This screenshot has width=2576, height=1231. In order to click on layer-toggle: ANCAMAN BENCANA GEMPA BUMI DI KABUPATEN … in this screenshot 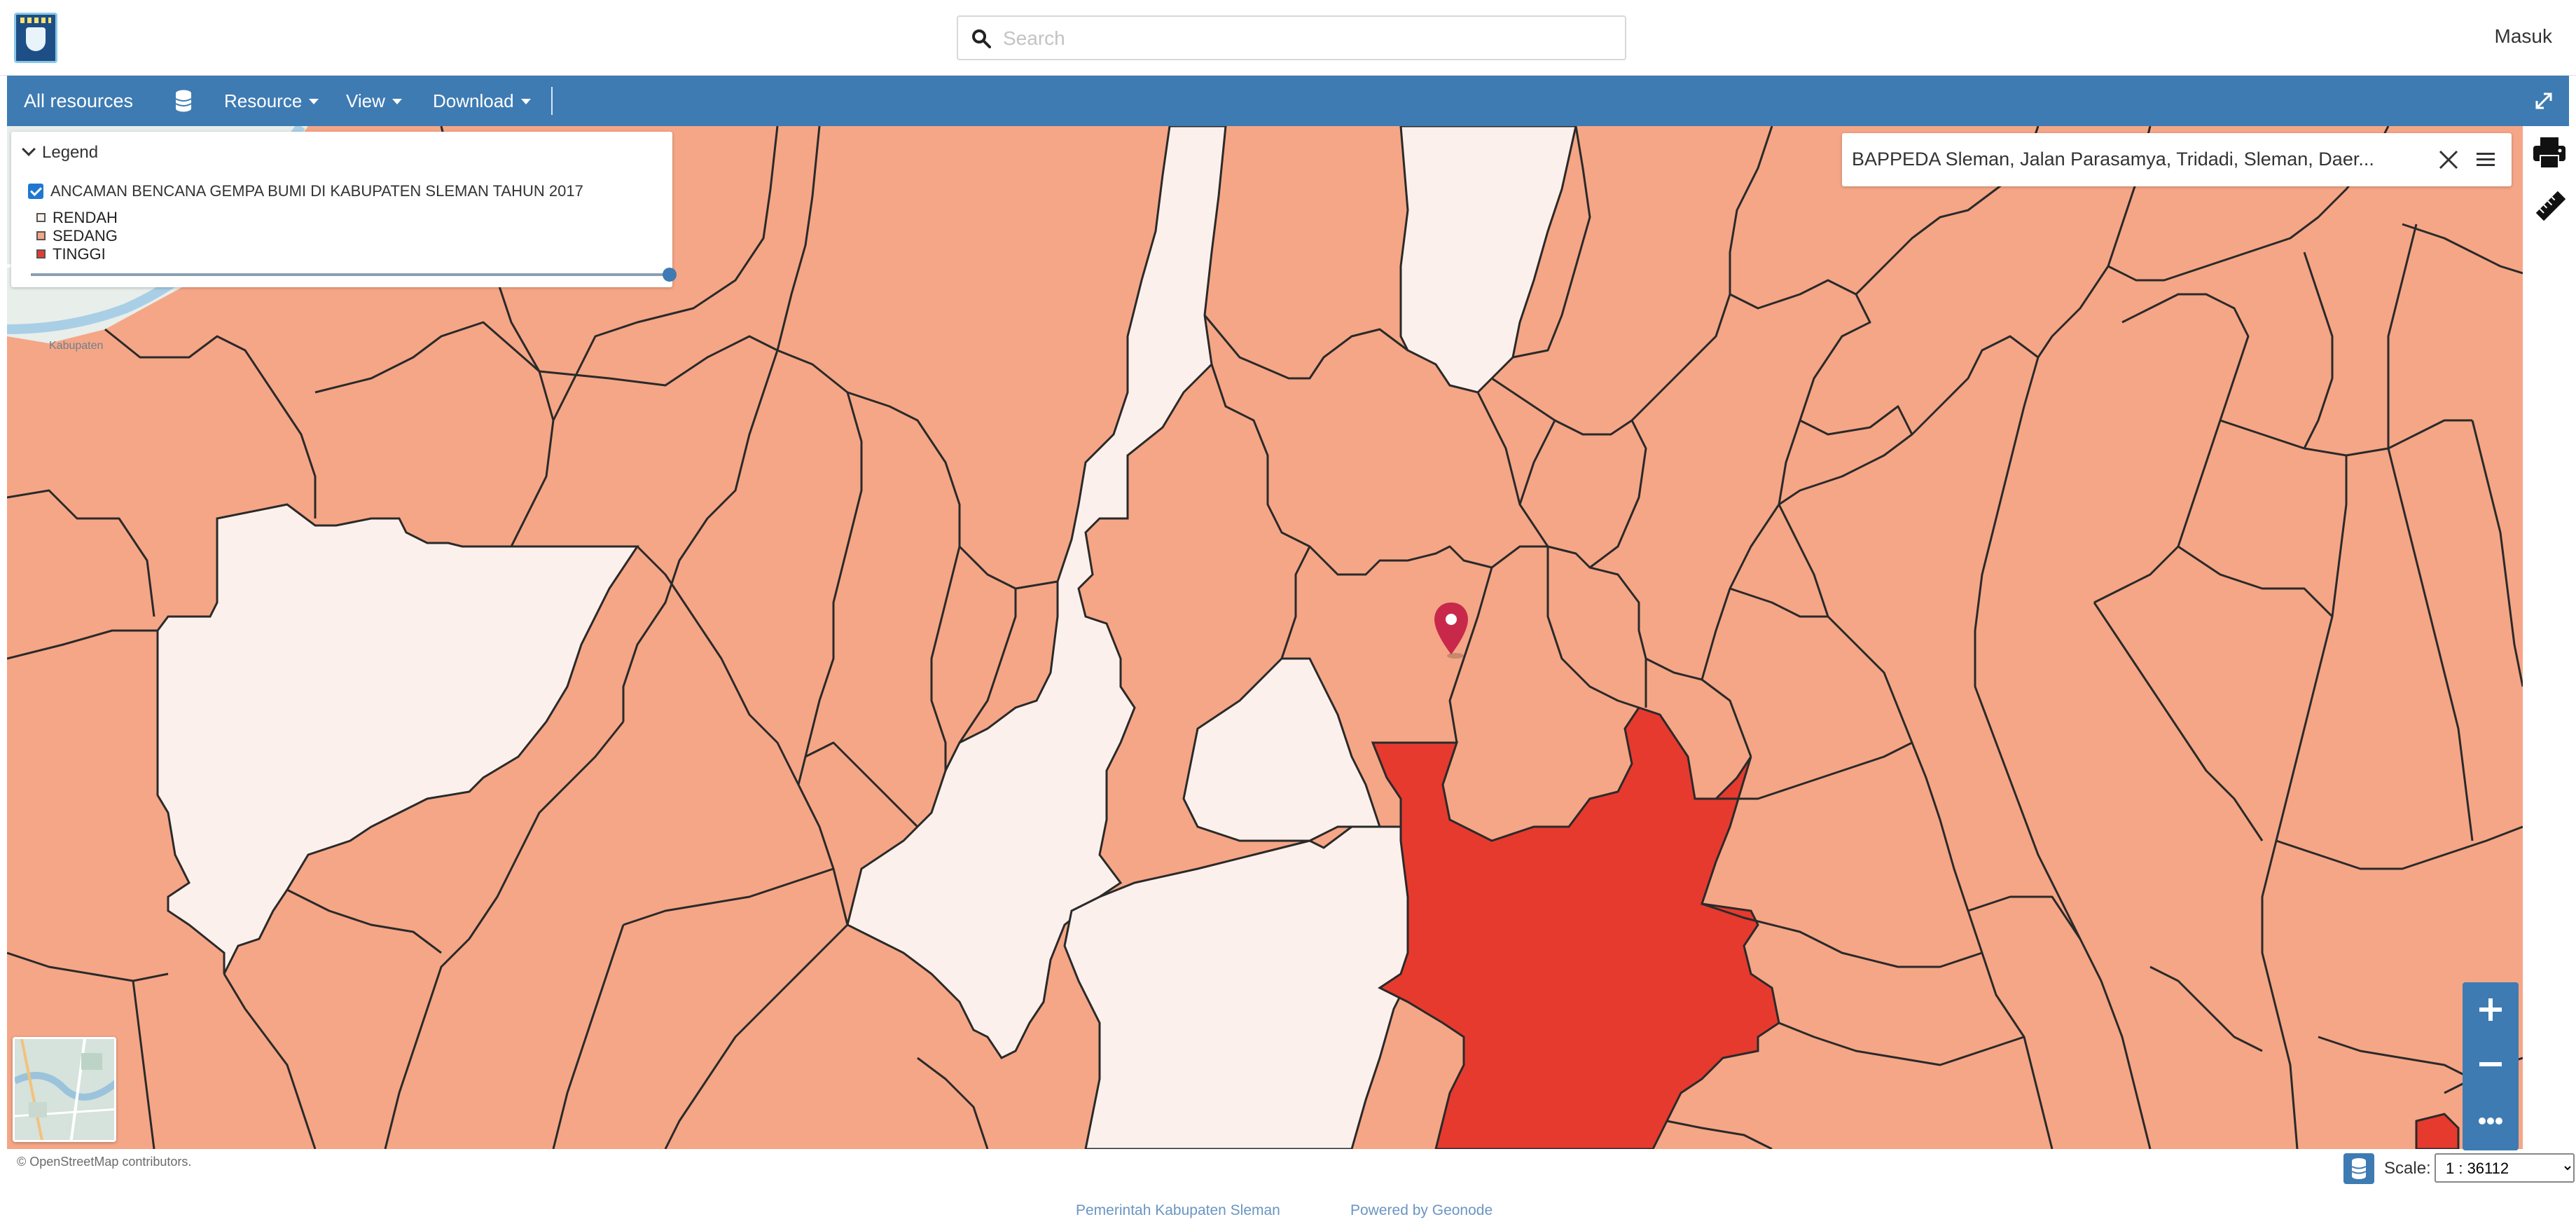, I will do `click(305, 191)`.